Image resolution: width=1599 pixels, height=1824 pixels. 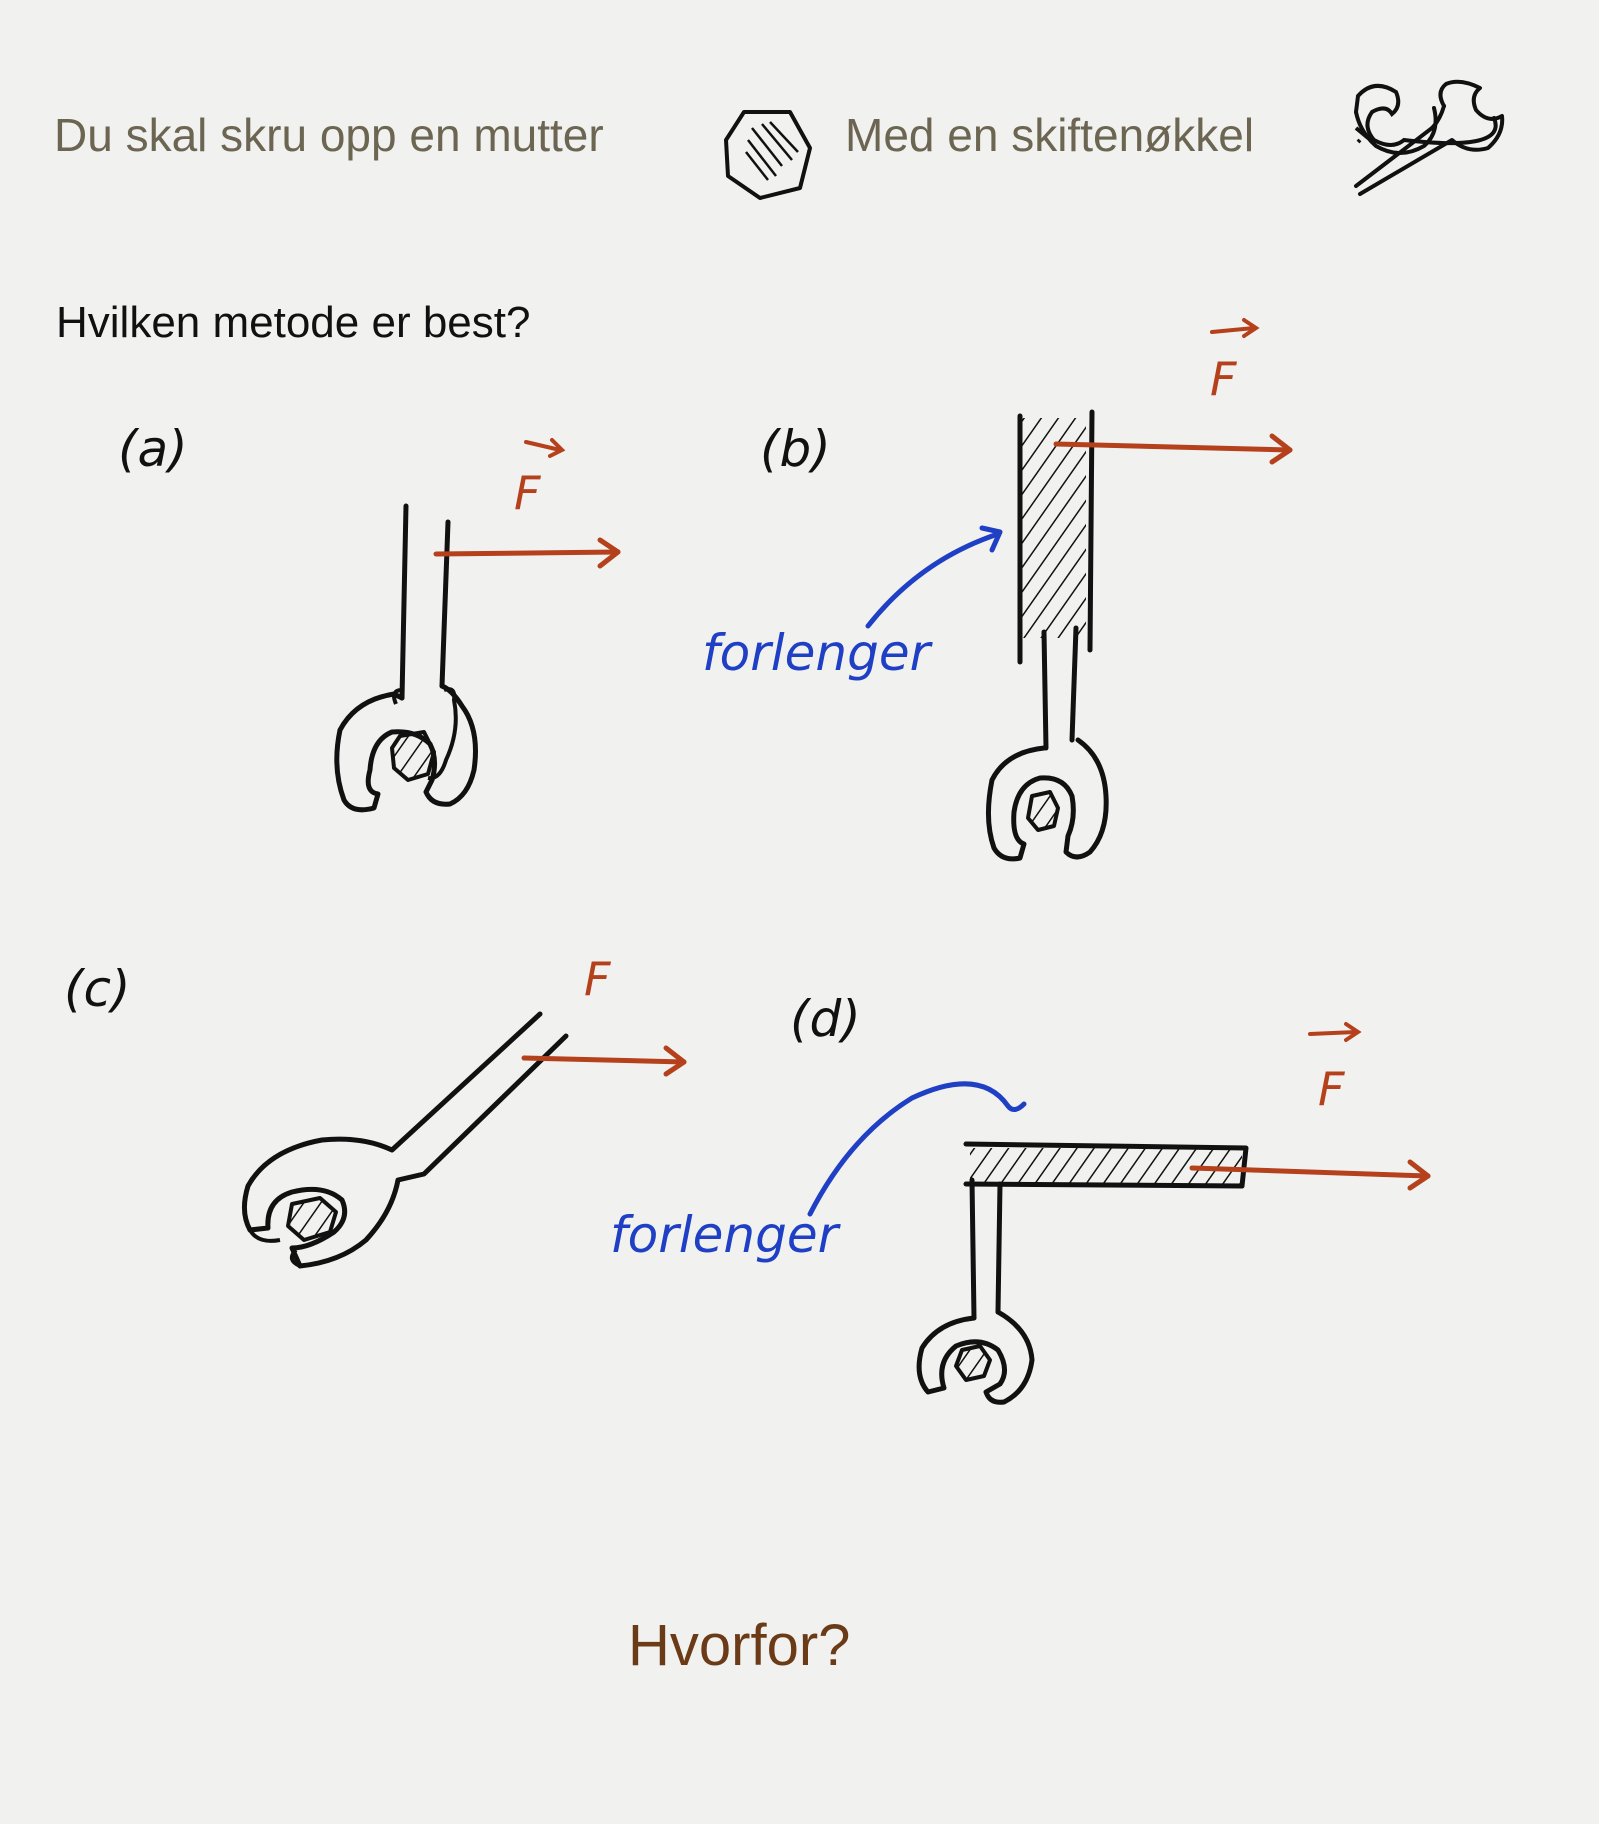 What do you see at coordinates (1106, 1165) in the screenshot?
I see `method-d-extension` at bounding box center [1106, 1165].